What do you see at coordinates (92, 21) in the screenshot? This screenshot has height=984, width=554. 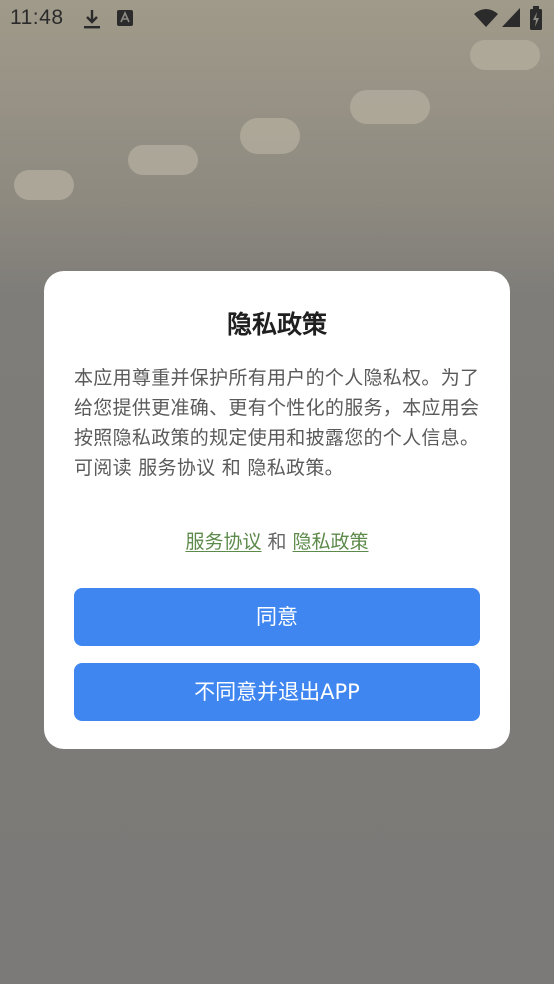 I see `download-icon` at bounding box center [92, 21].